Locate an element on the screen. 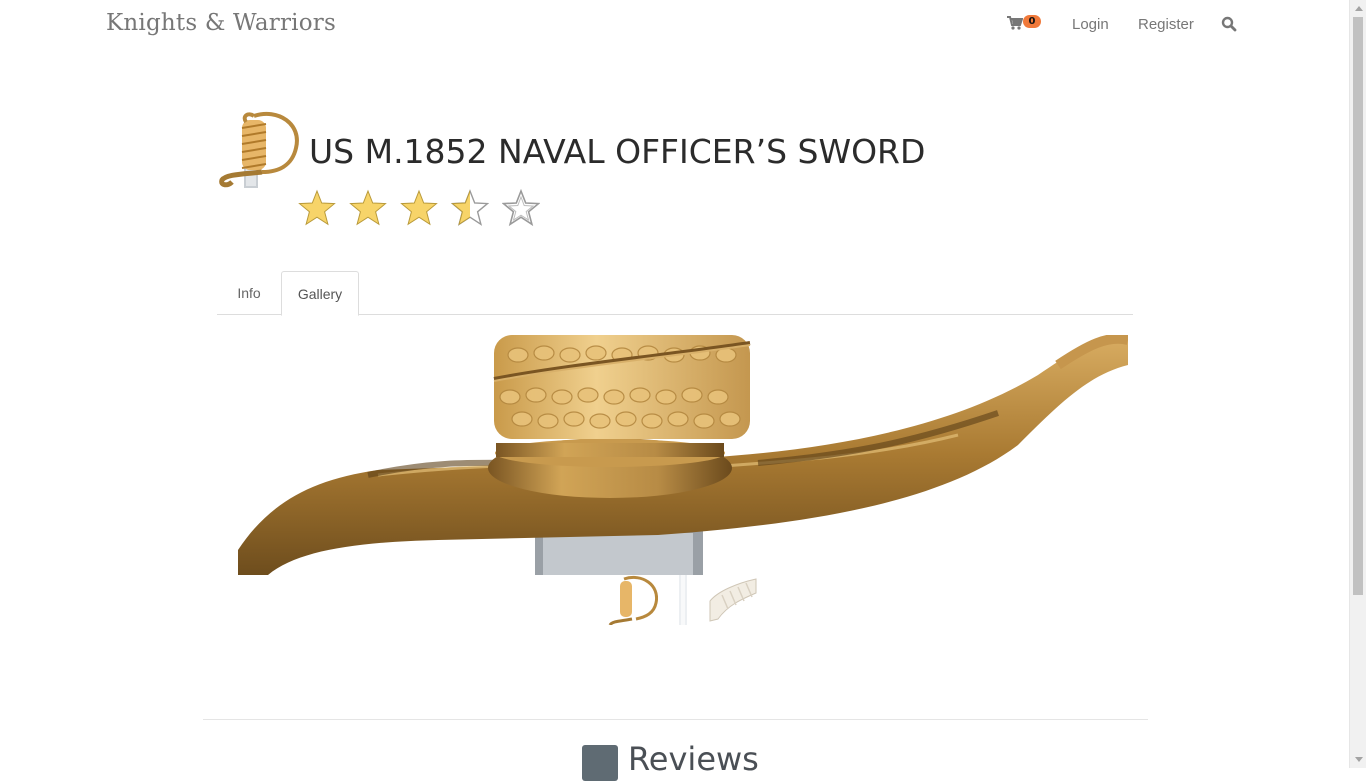 Image resolution: width=1366 pixels, height=781 pixels. gallery-thumbnails is located at coordinates (684, 600).